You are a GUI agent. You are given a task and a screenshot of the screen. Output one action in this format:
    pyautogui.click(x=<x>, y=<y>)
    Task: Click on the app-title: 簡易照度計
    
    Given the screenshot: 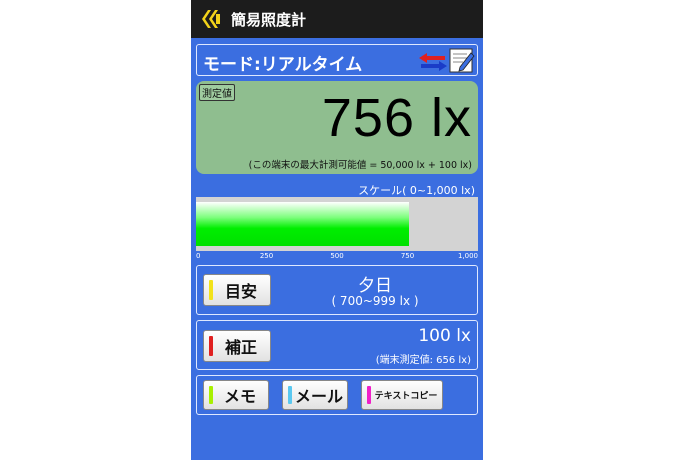 What is the action you would take?
    pyautogui.click(x=269, y=20)
    